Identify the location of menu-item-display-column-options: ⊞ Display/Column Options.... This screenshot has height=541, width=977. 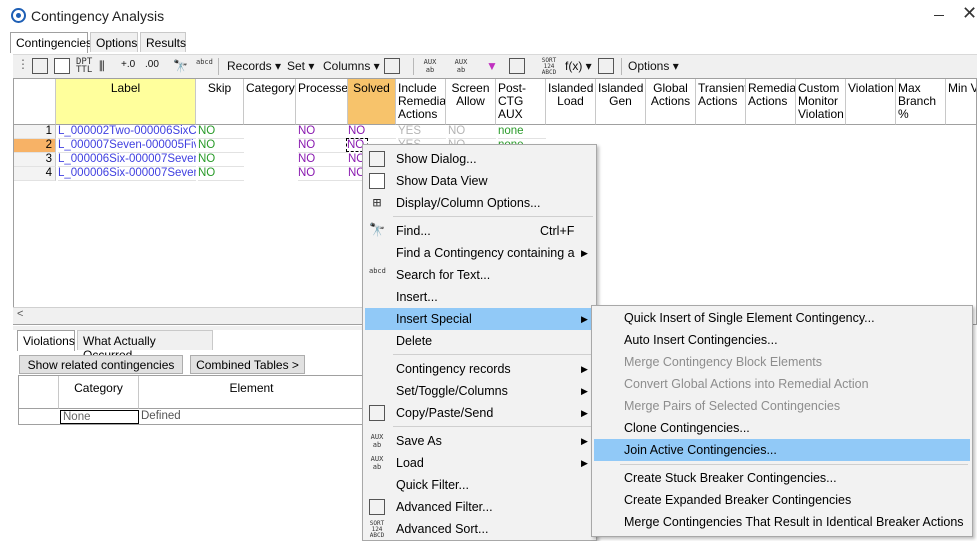
(479, 203).